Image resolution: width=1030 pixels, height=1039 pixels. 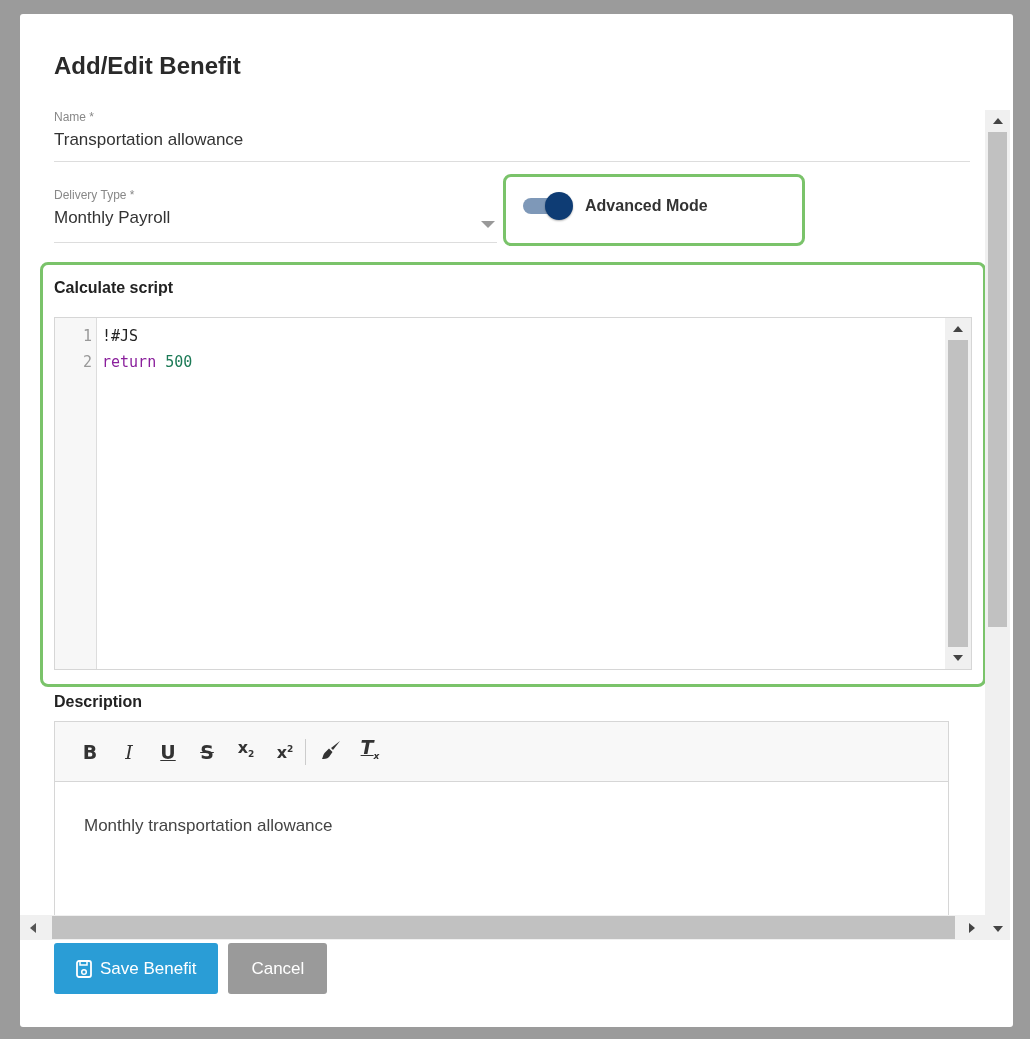 What do you see at coordinates (512, 136) in the screenshot?
I see `name-field: Name * Transportation allowance` at bounding box center [512, 136].